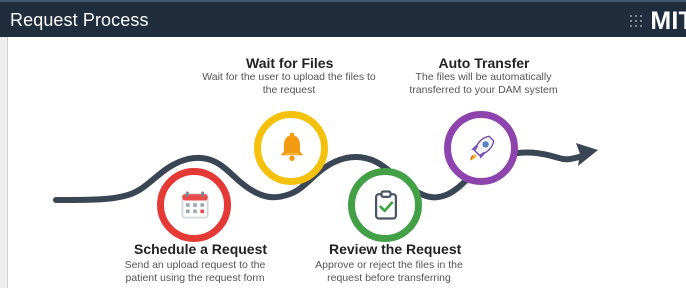 The image size is (686, 288). I want to click on step-title-auto-transfer: Auto Transfer, so click(484, 63).